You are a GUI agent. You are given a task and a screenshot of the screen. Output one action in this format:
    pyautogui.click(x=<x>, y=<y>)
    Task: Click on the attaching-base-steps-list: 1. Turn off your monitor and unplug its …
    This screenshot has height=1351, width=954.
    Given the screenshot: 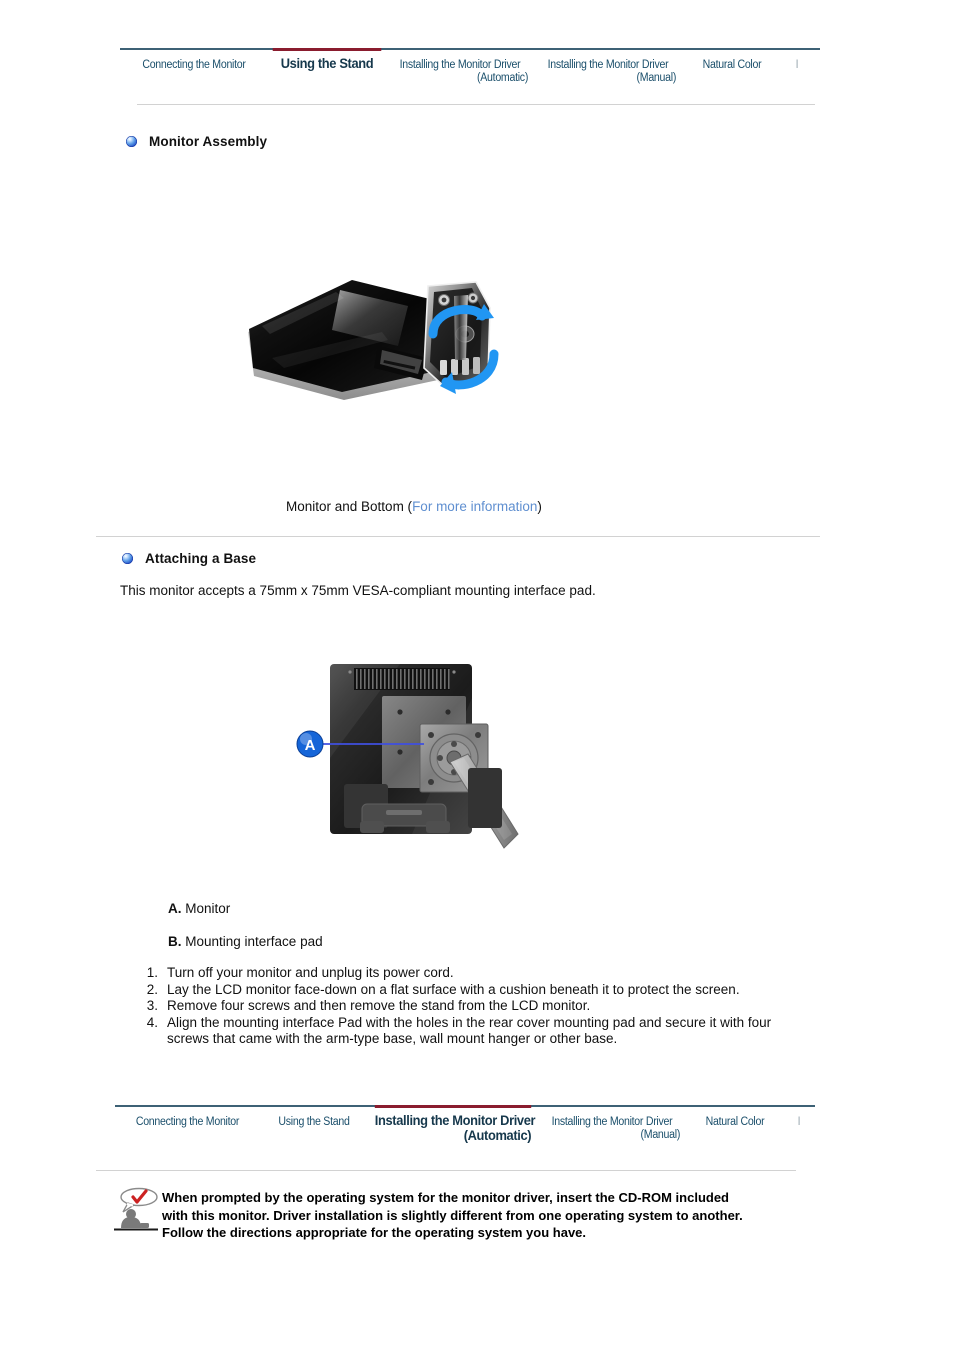 What is the action you would take?
    pyautogui.click(x=454, y=1006)
    